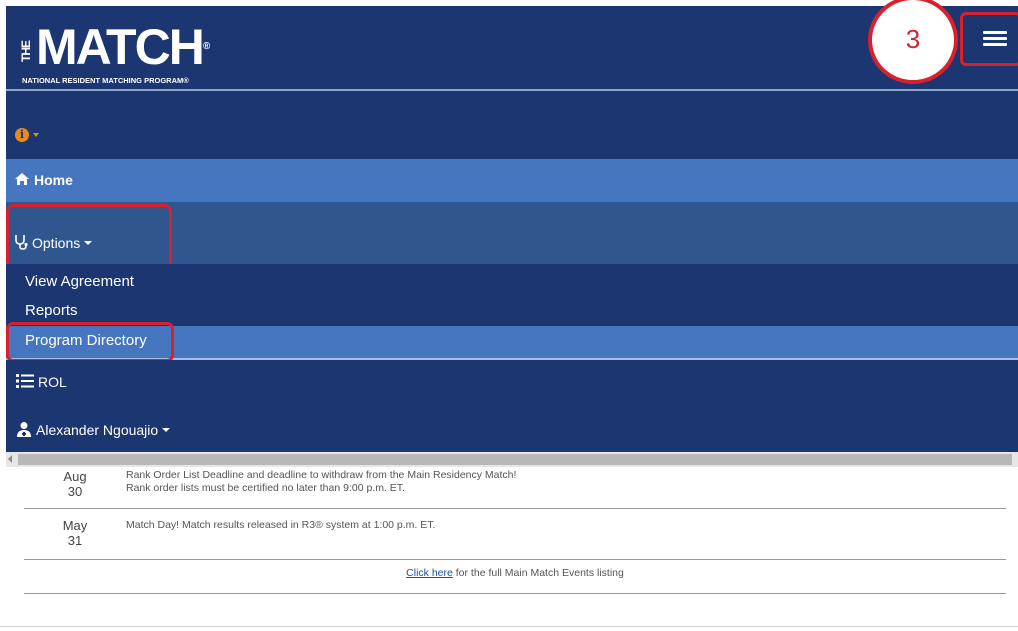 The image size is (1018, 631). I want to click on submenu-item-reports: Reports, so click(51, 310).